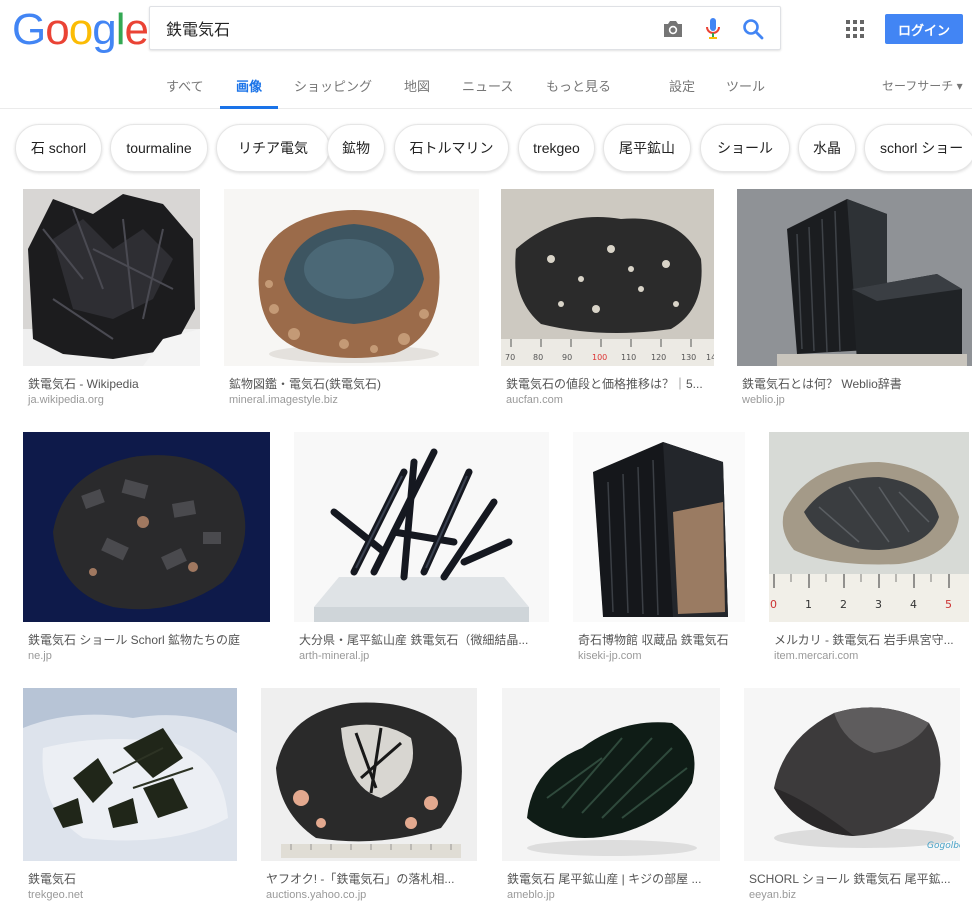 The width and height of the screenshot is (972, 913). Describe the element at coordinates (159, 148) in the screenshot. I see `chip: tourmaline` at that location.